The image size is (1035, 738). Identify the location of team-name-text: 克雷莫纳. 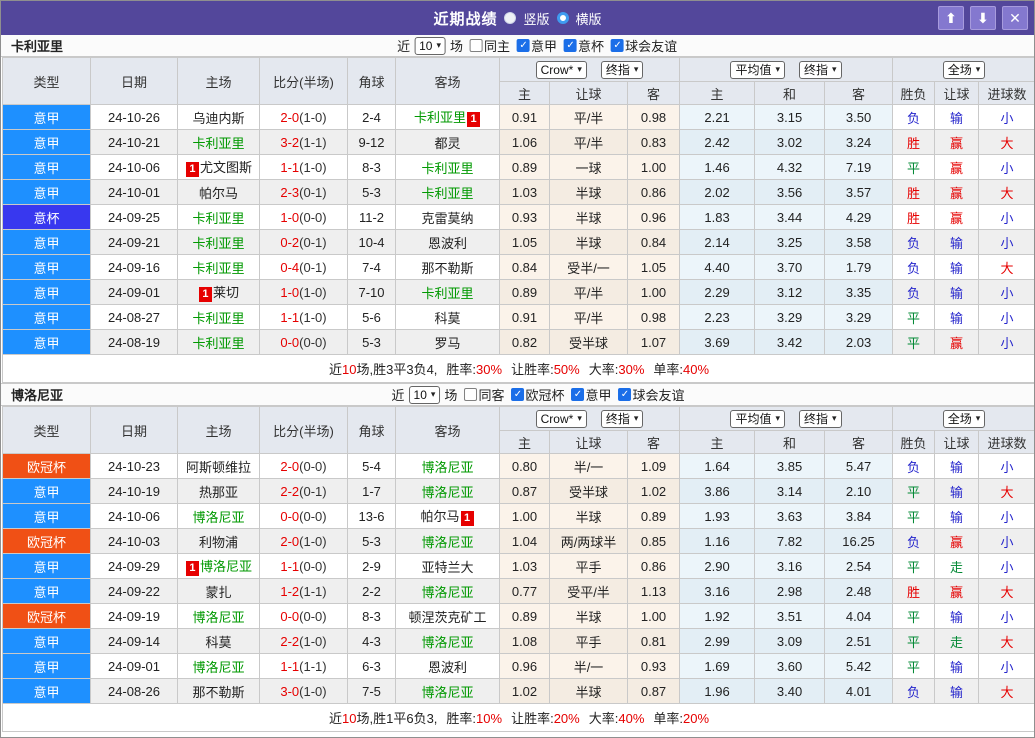
(447, 218).